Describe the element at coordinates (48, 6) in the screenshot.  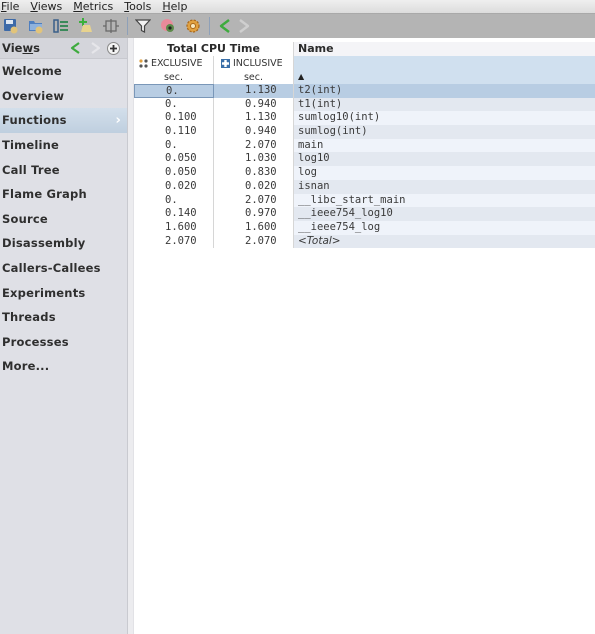
I see `menu-views: Views` at that location.